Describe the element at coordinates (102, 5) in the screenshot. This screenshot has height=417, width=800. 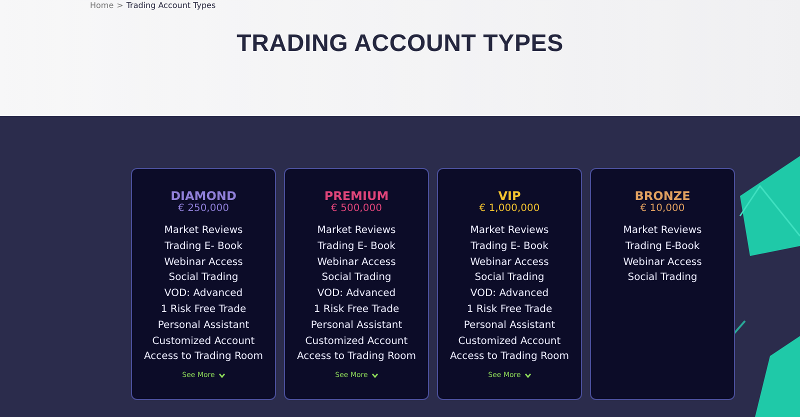
I see `breadcrumb-link: Home` at that location.